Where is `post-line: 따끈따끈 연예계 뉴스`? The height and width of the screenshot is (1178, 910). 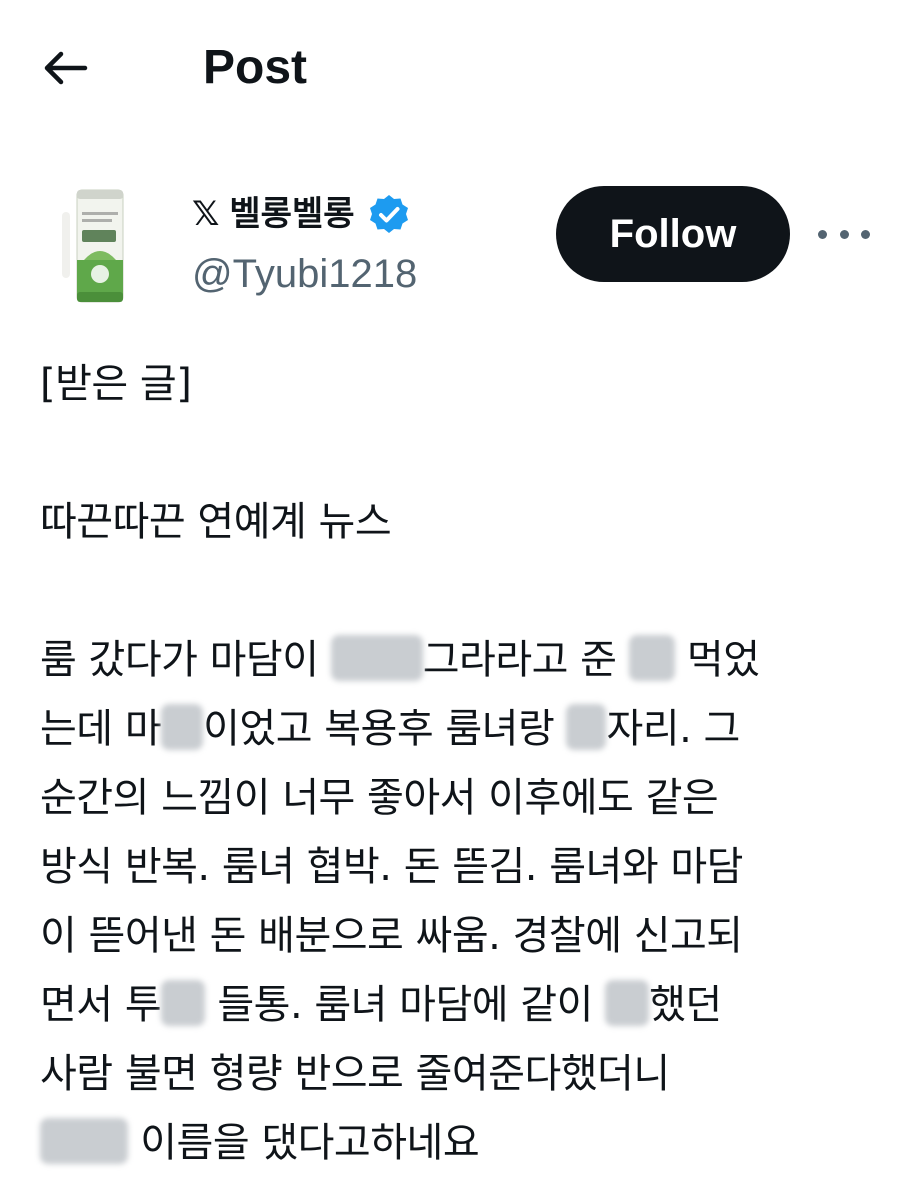 post-line: 따끈따끈 연예계 뉴스 is located at coordinates (216, 522).